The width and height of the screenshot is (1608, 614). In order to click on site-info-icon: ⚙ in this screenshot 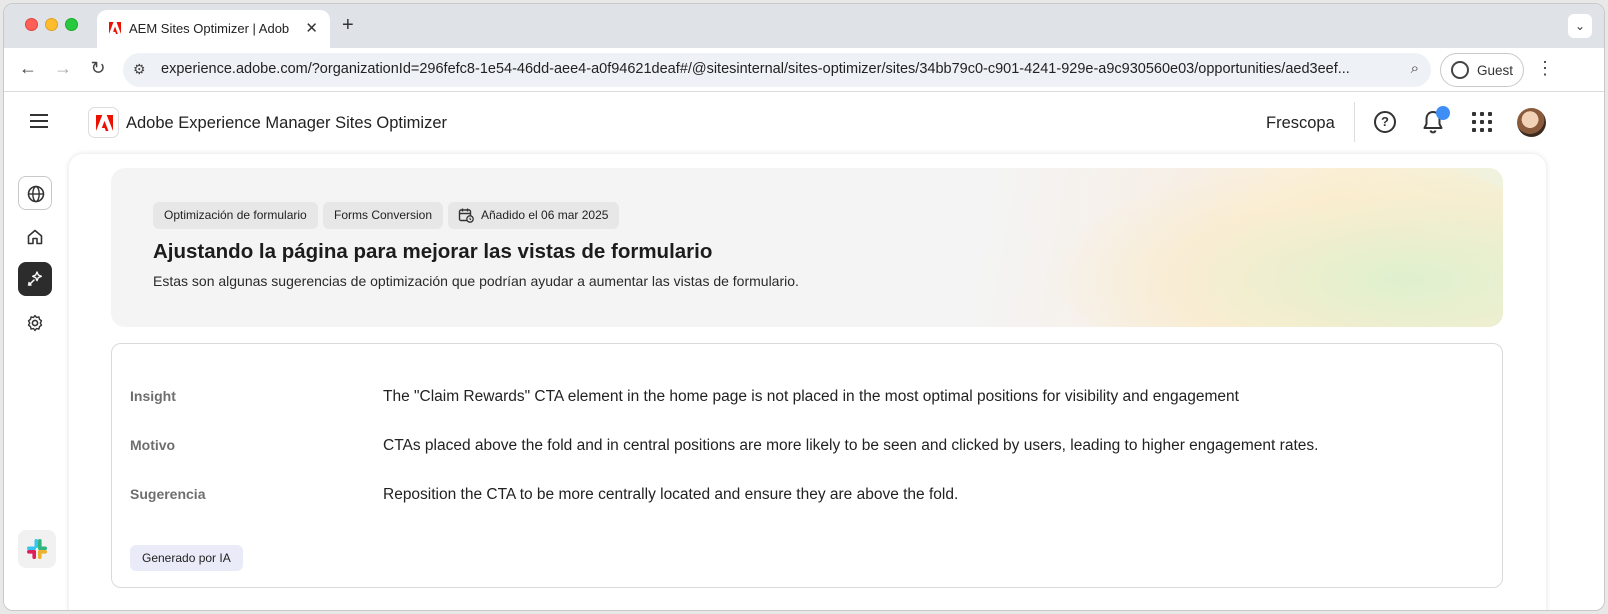, I will do `click(139, 69)`.